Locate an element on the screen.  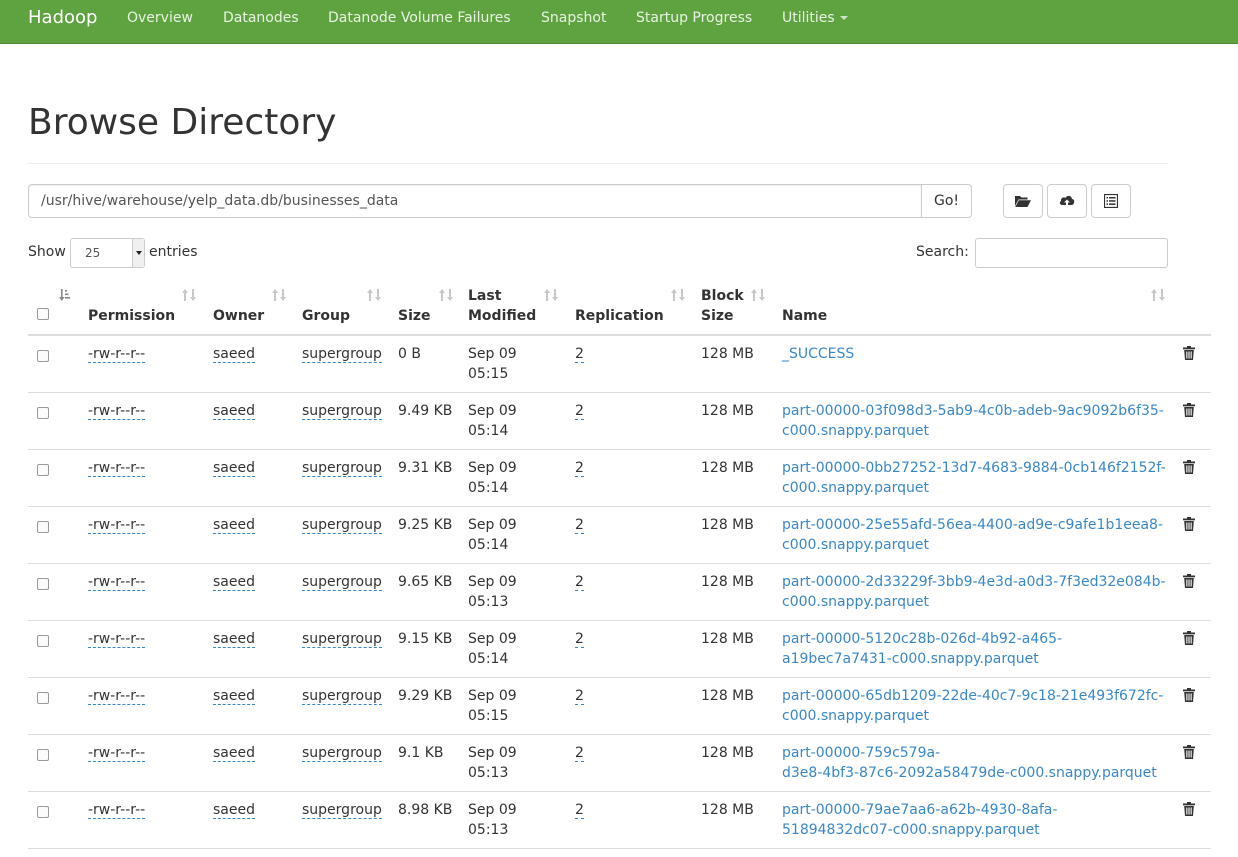
header-group: Group is located at coordinates (326, 316).